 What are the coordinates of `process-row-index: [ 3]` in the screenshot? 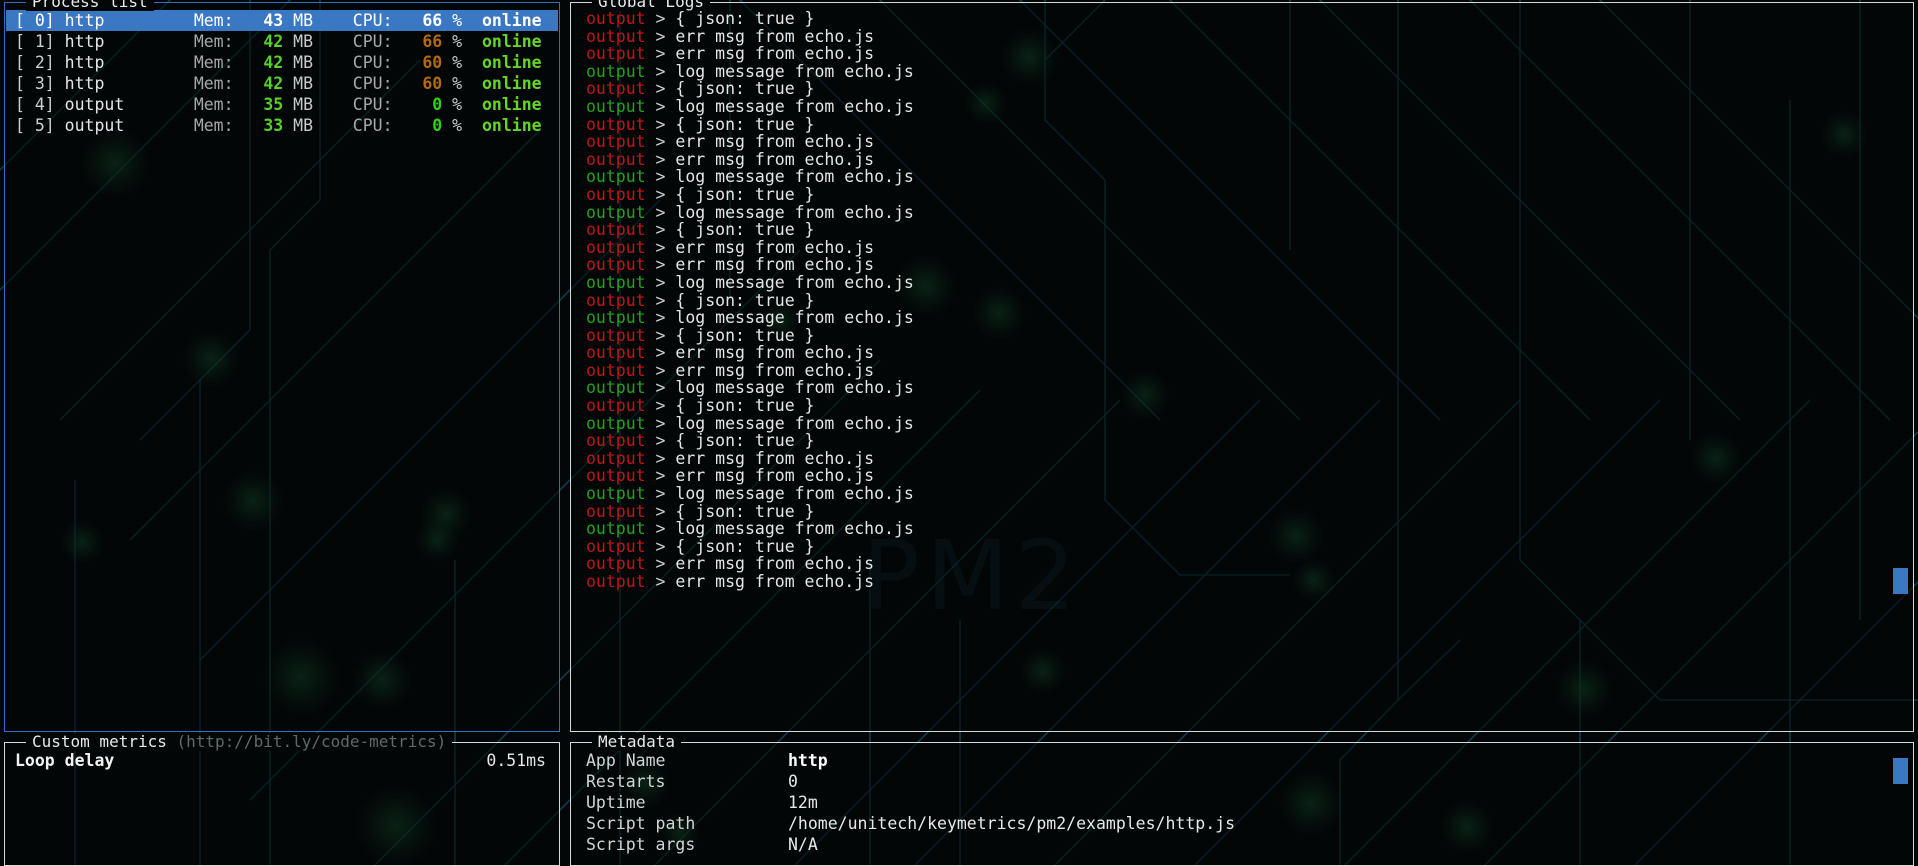 It's located at (40, 83).